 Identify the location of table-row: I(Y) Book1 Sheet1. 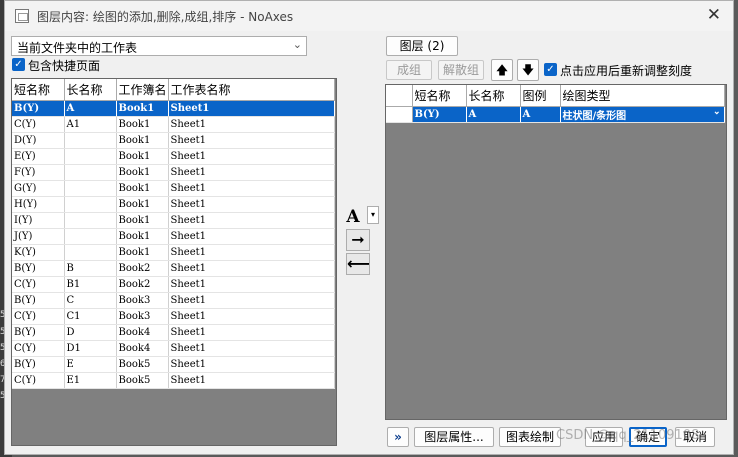
(173, 220).